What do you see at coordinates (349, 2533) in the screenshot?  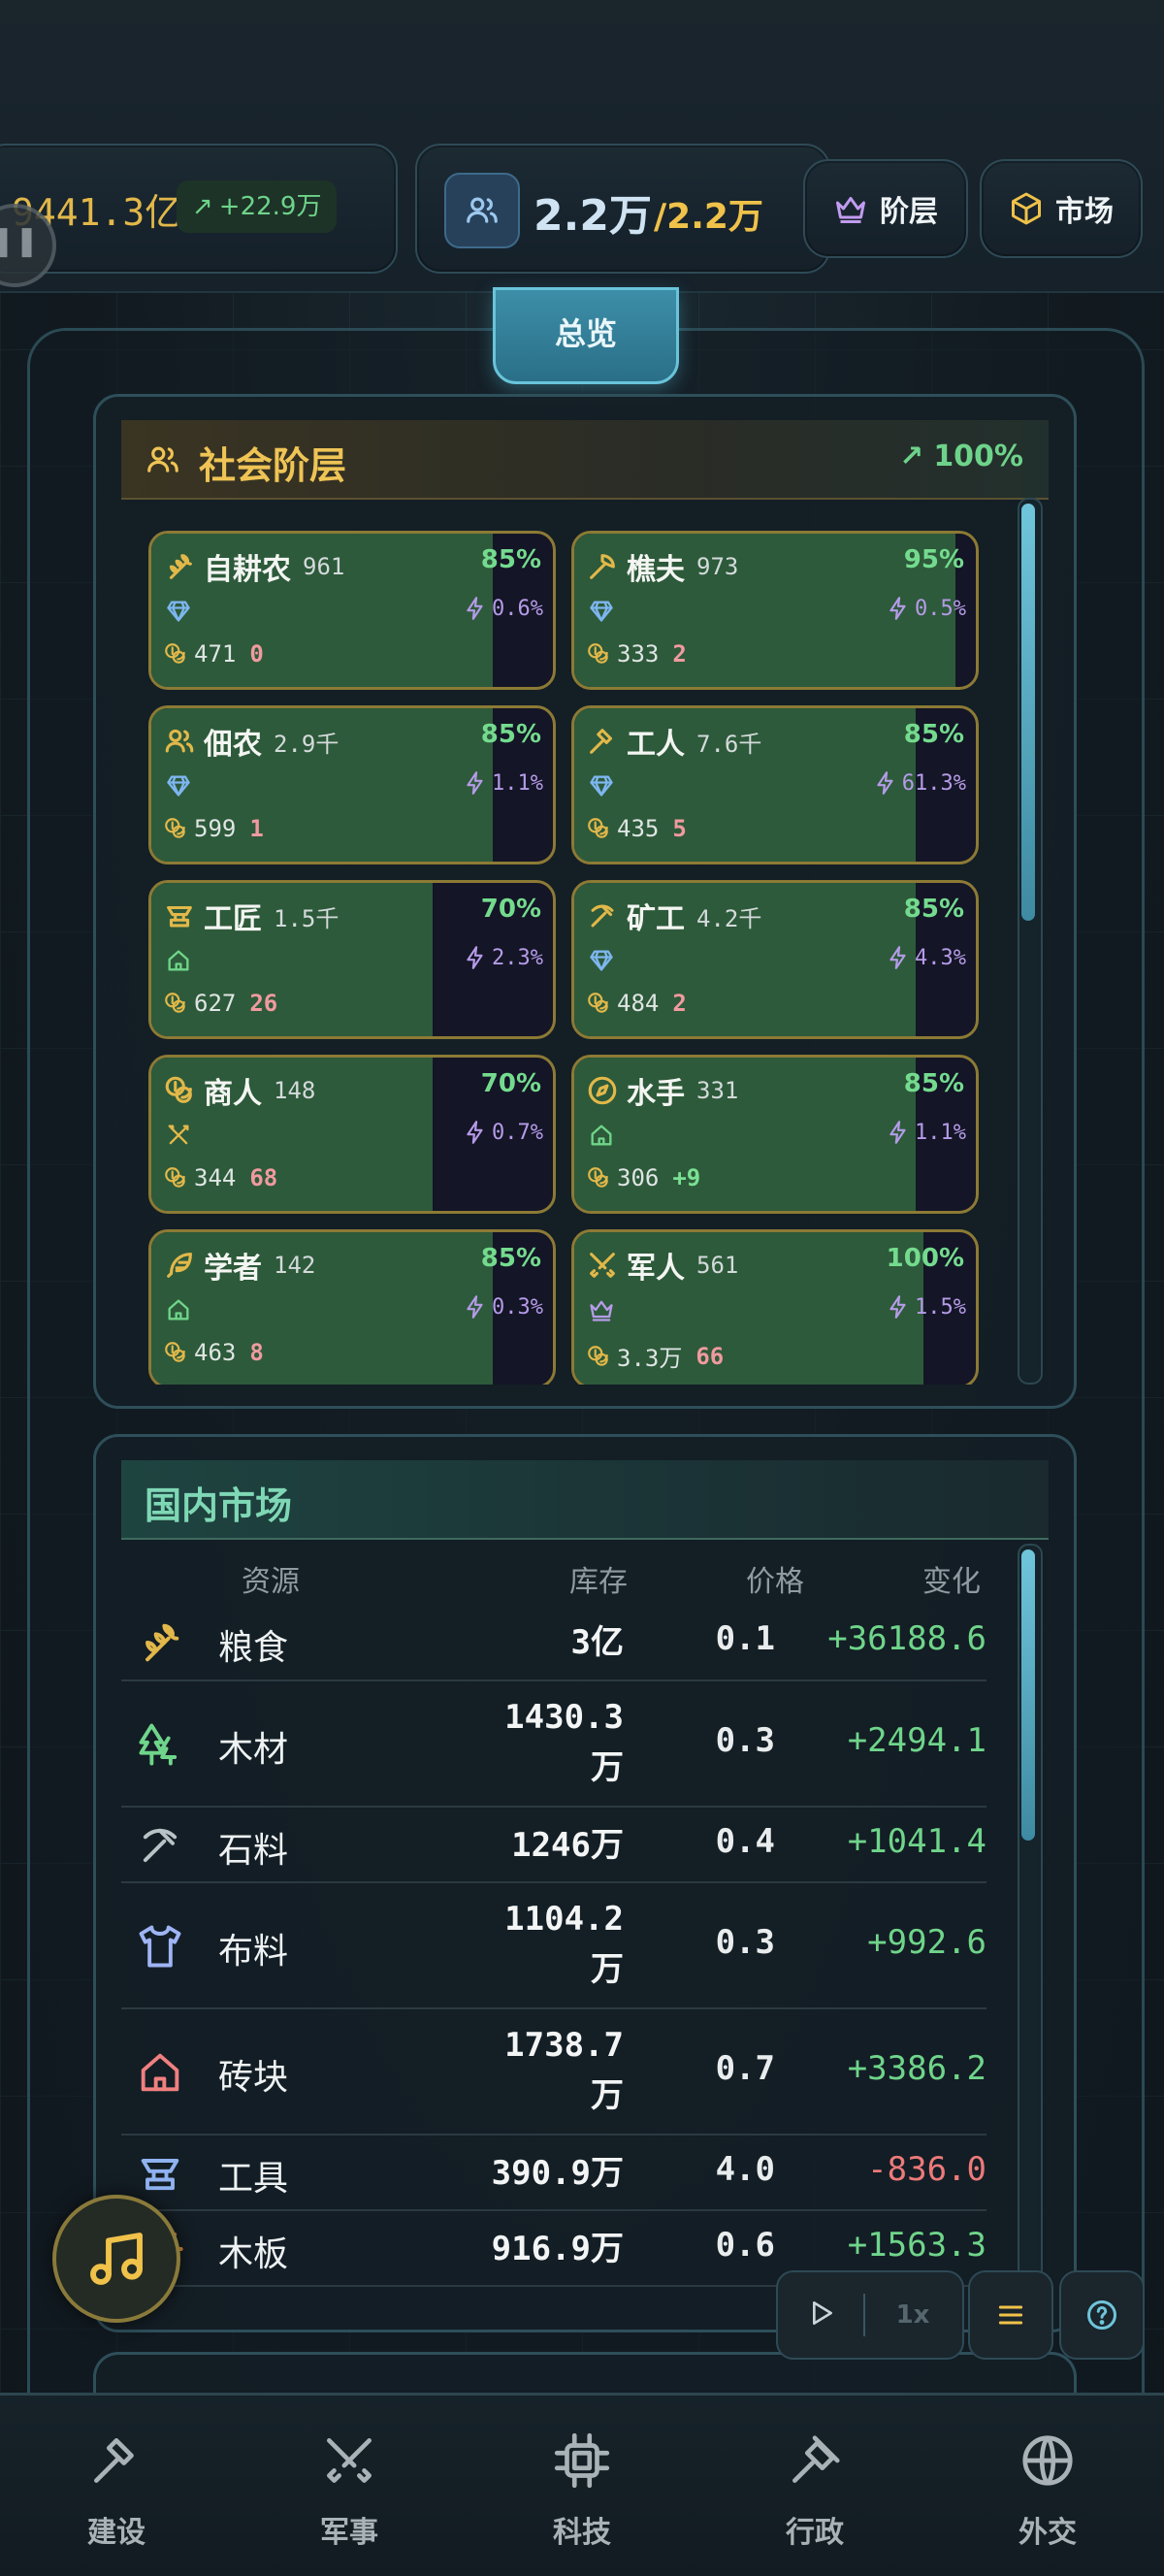 I see `nav-label: 军事` at bounding box center [349, 2533].